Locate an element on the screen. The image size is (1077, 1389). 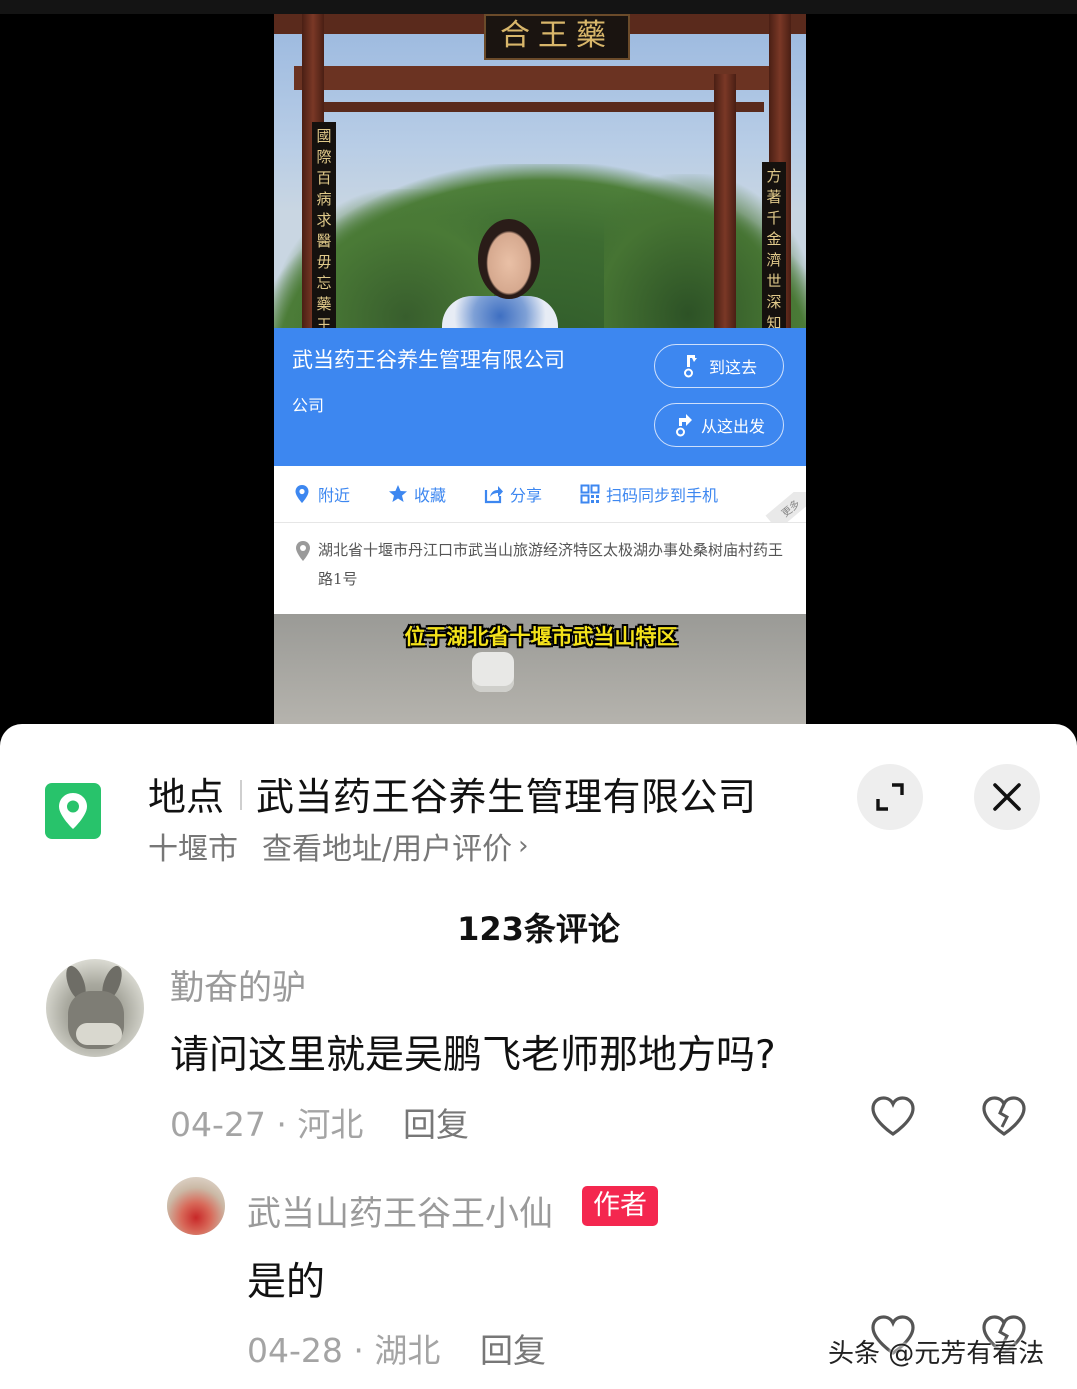
top-bar is located at coordinates (538, 7).